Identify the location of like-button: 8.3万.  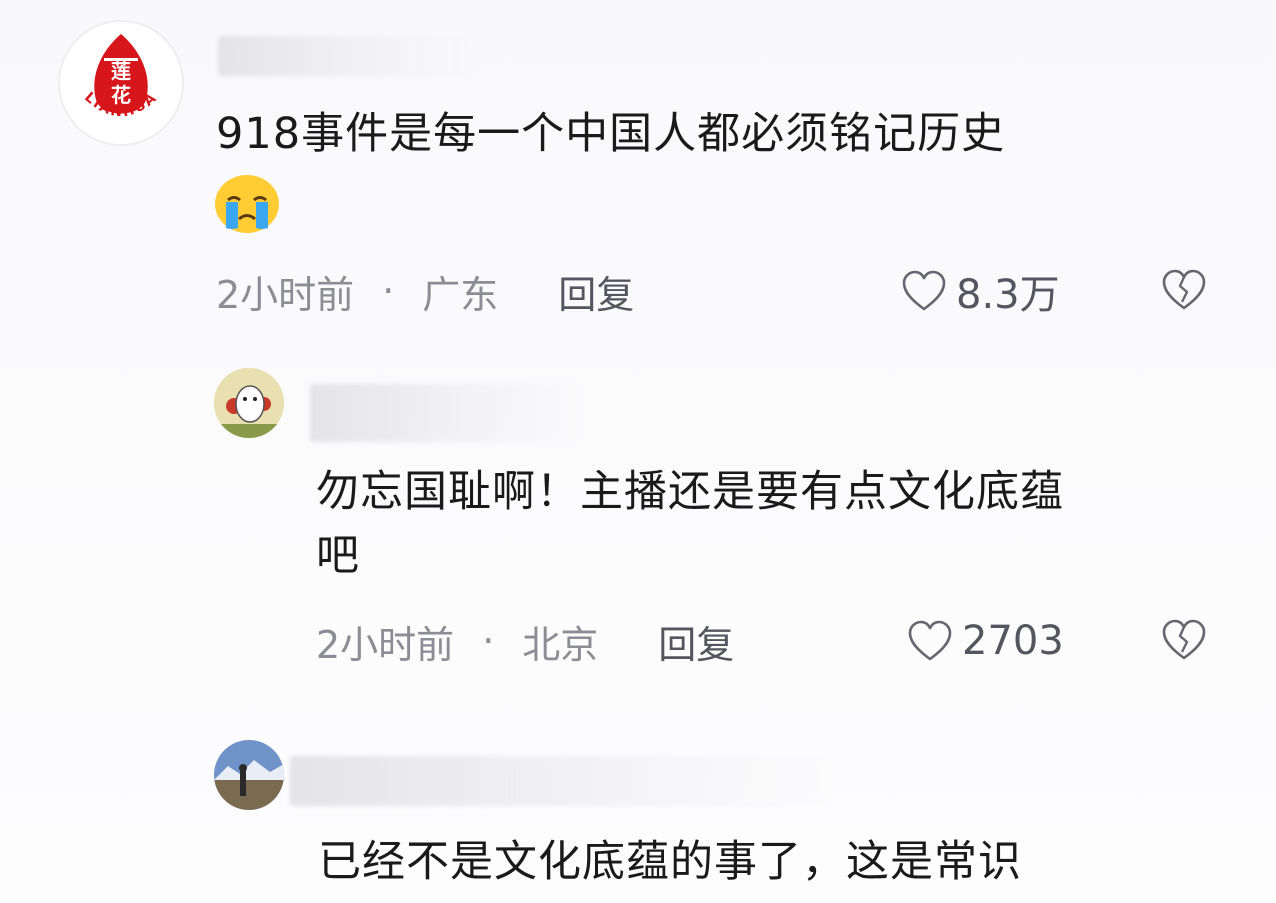
(980, 292).